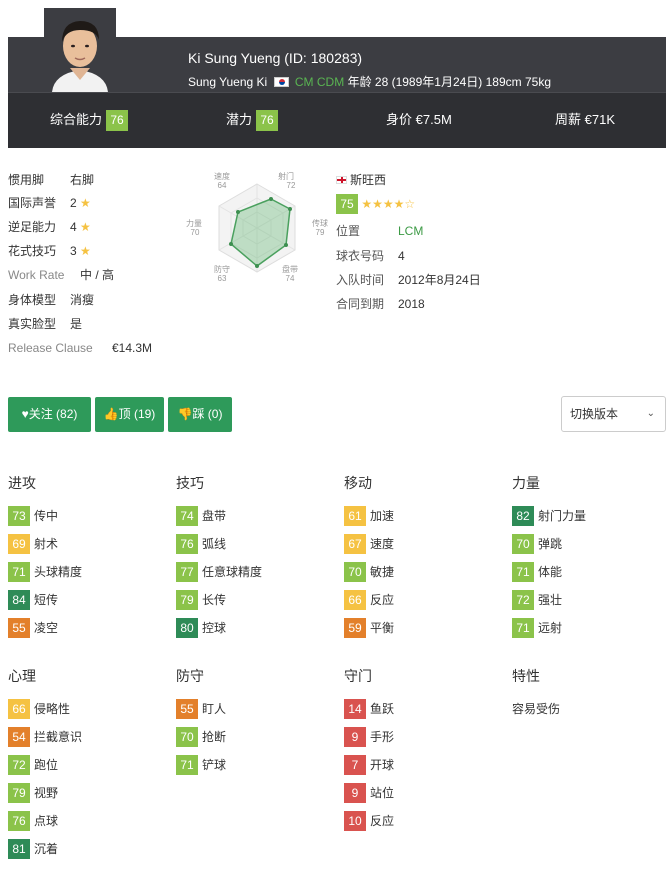 The image size is (671, 872). Describe the element at coordinates (45, 324) in the screenshot. I see `info-real-face: 真实脸型是` at that location.